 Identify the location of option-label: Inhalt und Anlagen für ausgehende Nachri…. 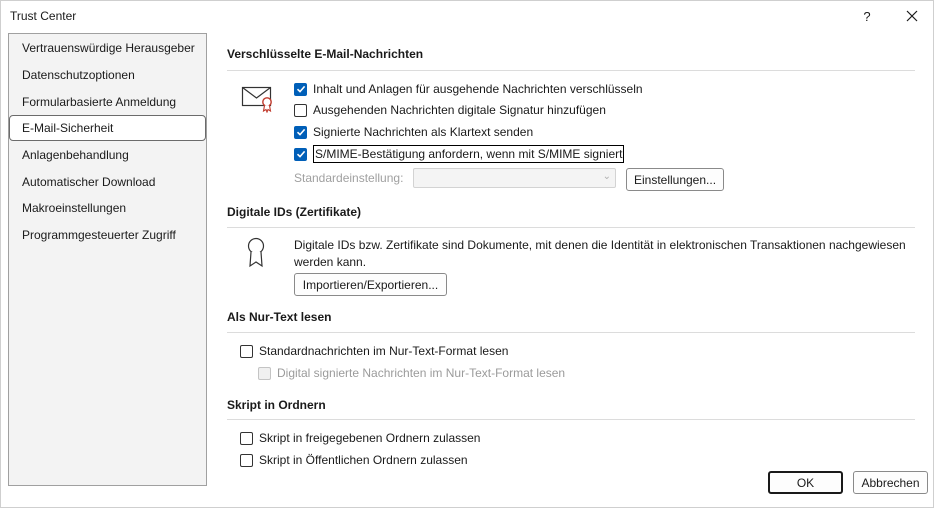
(478, 89).